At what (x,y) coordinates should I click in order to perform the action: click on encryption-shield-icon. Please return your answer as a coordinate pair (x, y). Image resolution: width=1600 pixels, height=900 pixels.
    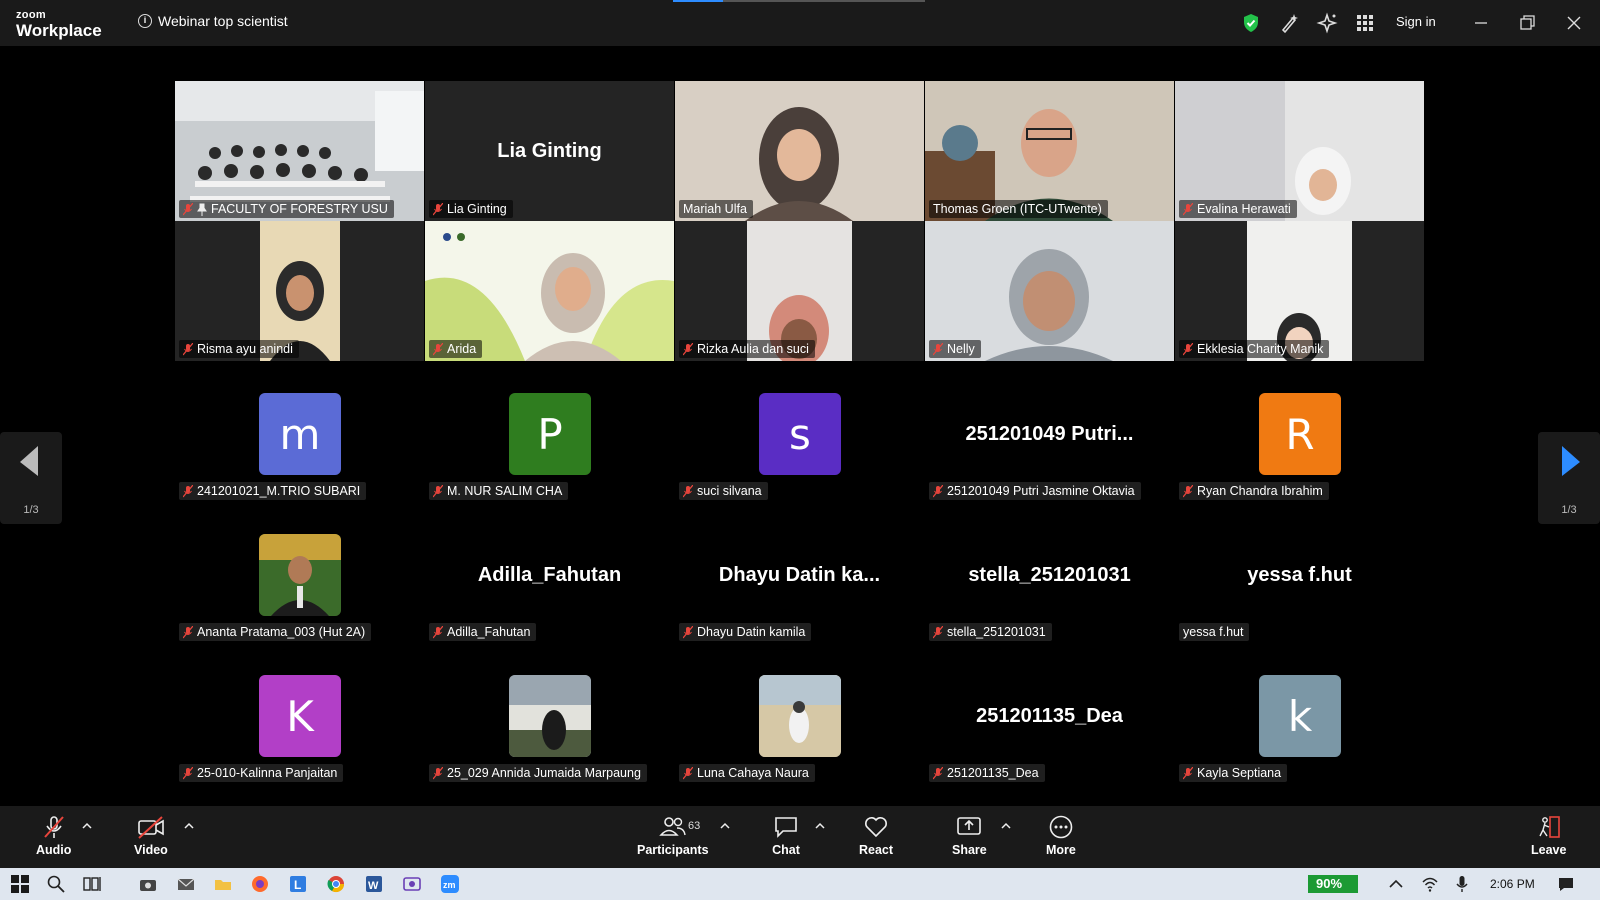
    Looking at the image, I should click on (1251, 23).